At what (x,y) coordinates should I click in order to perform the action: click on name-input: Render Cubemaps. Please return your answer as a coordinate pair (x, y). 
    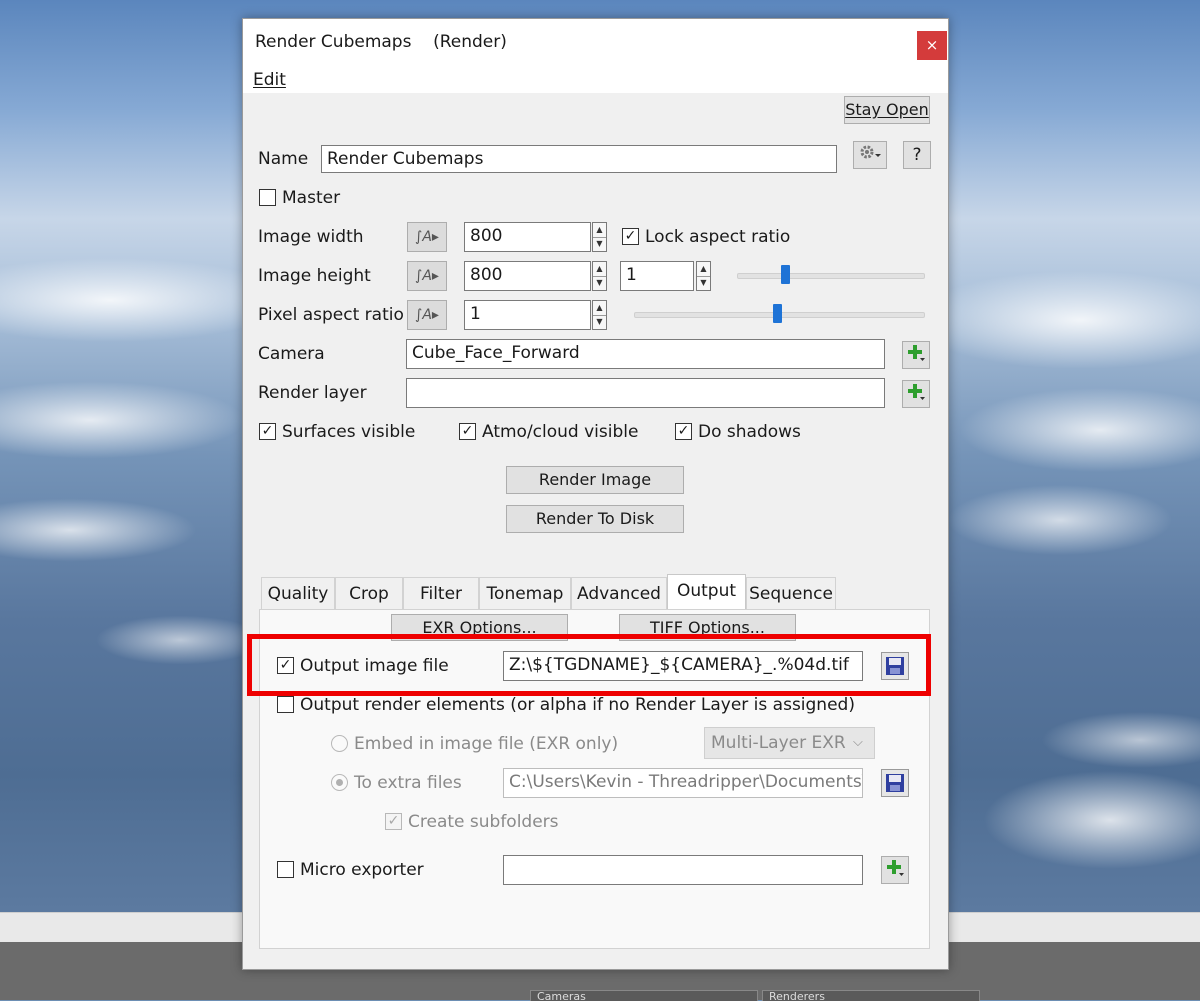
    Looking at the image, I should click on (579, 159).